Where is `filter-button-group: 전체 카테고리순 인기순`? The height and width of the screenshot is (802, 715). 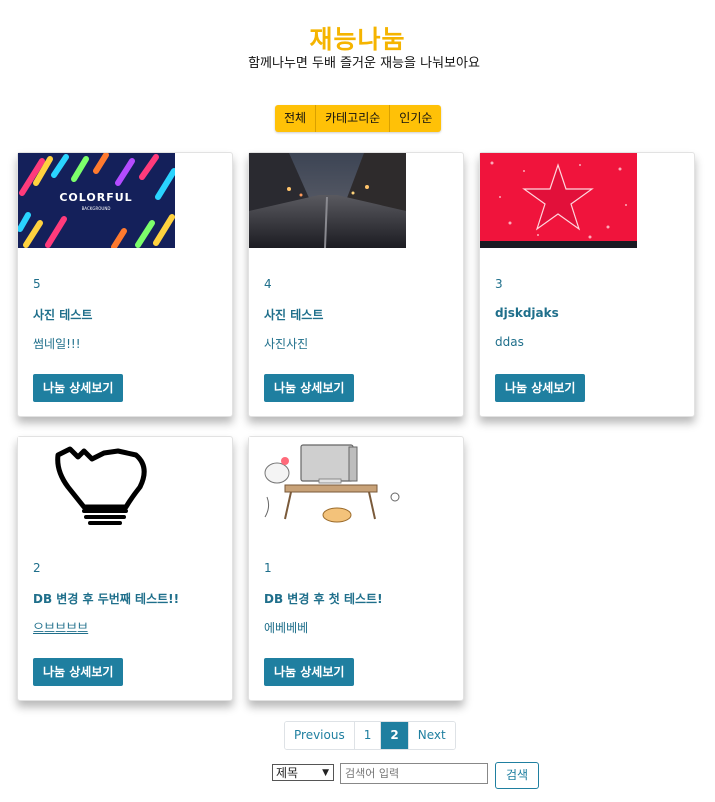
filter-button-group: 전체 카테고리순 인기순 is located at coordinates (358, 118).